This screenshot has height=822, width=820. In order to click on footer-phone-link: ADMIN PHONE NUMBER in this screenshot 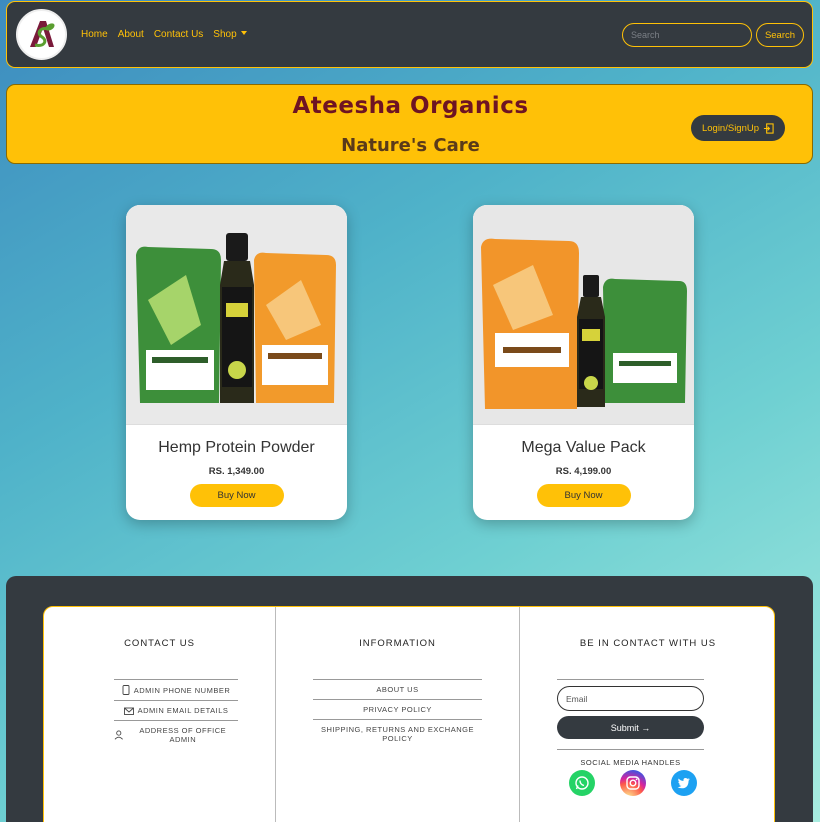, I will do `click(176, 689)`.